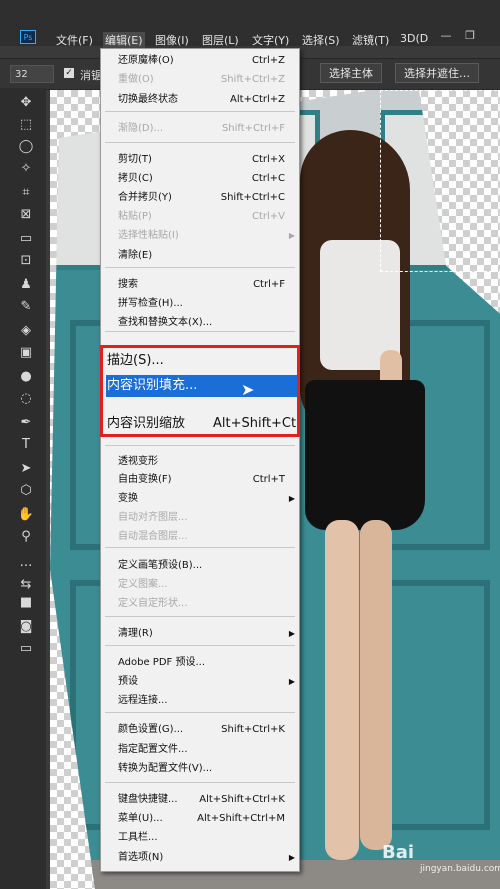  What do you see at coordinates (414, 38) in the screenshot?
I see `menu-3d: 3D(D` at bounding box center [414, 38].